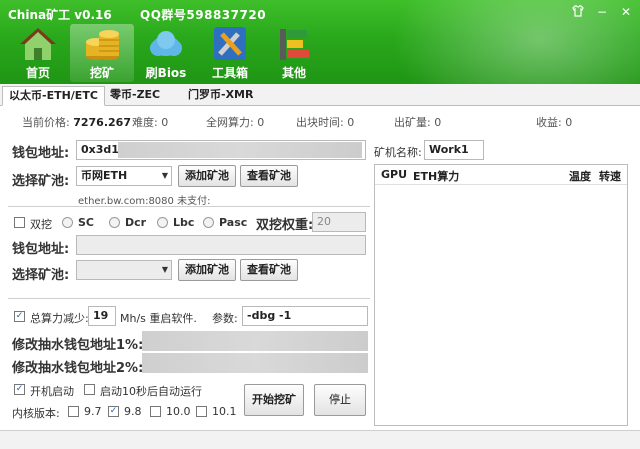  What do you see at coordinates (53, 96) in the screenshot?
I see `tab-eth: 以太币-ETH/ETC` at bounding box center [53, 96].